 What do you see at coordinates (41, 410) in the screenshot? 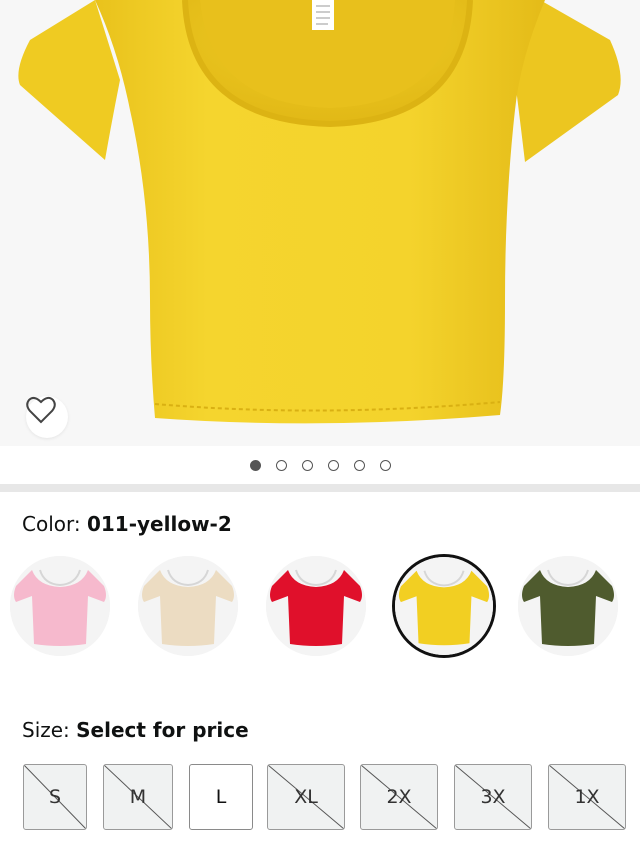
I see `heart-outline-icon` at bounding box center [41, 410].